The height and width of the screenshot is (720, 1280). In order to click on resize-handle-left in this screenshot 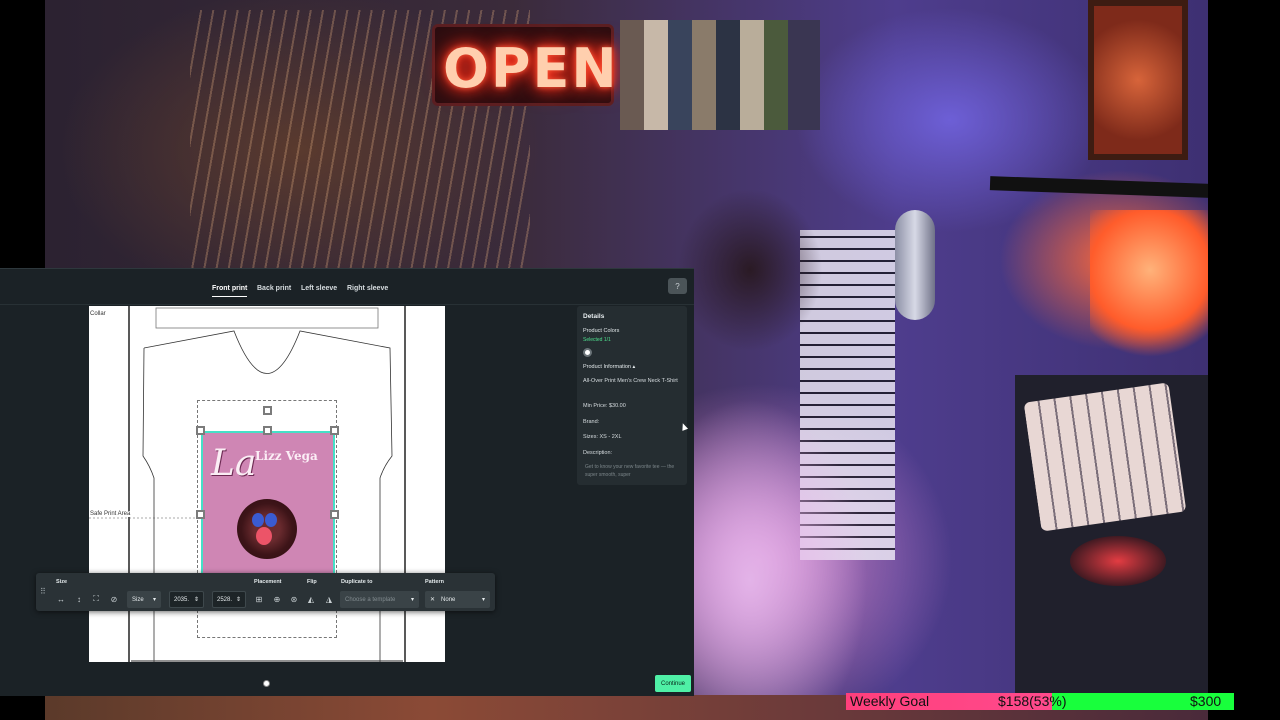, I will do `click(200, 514)`.